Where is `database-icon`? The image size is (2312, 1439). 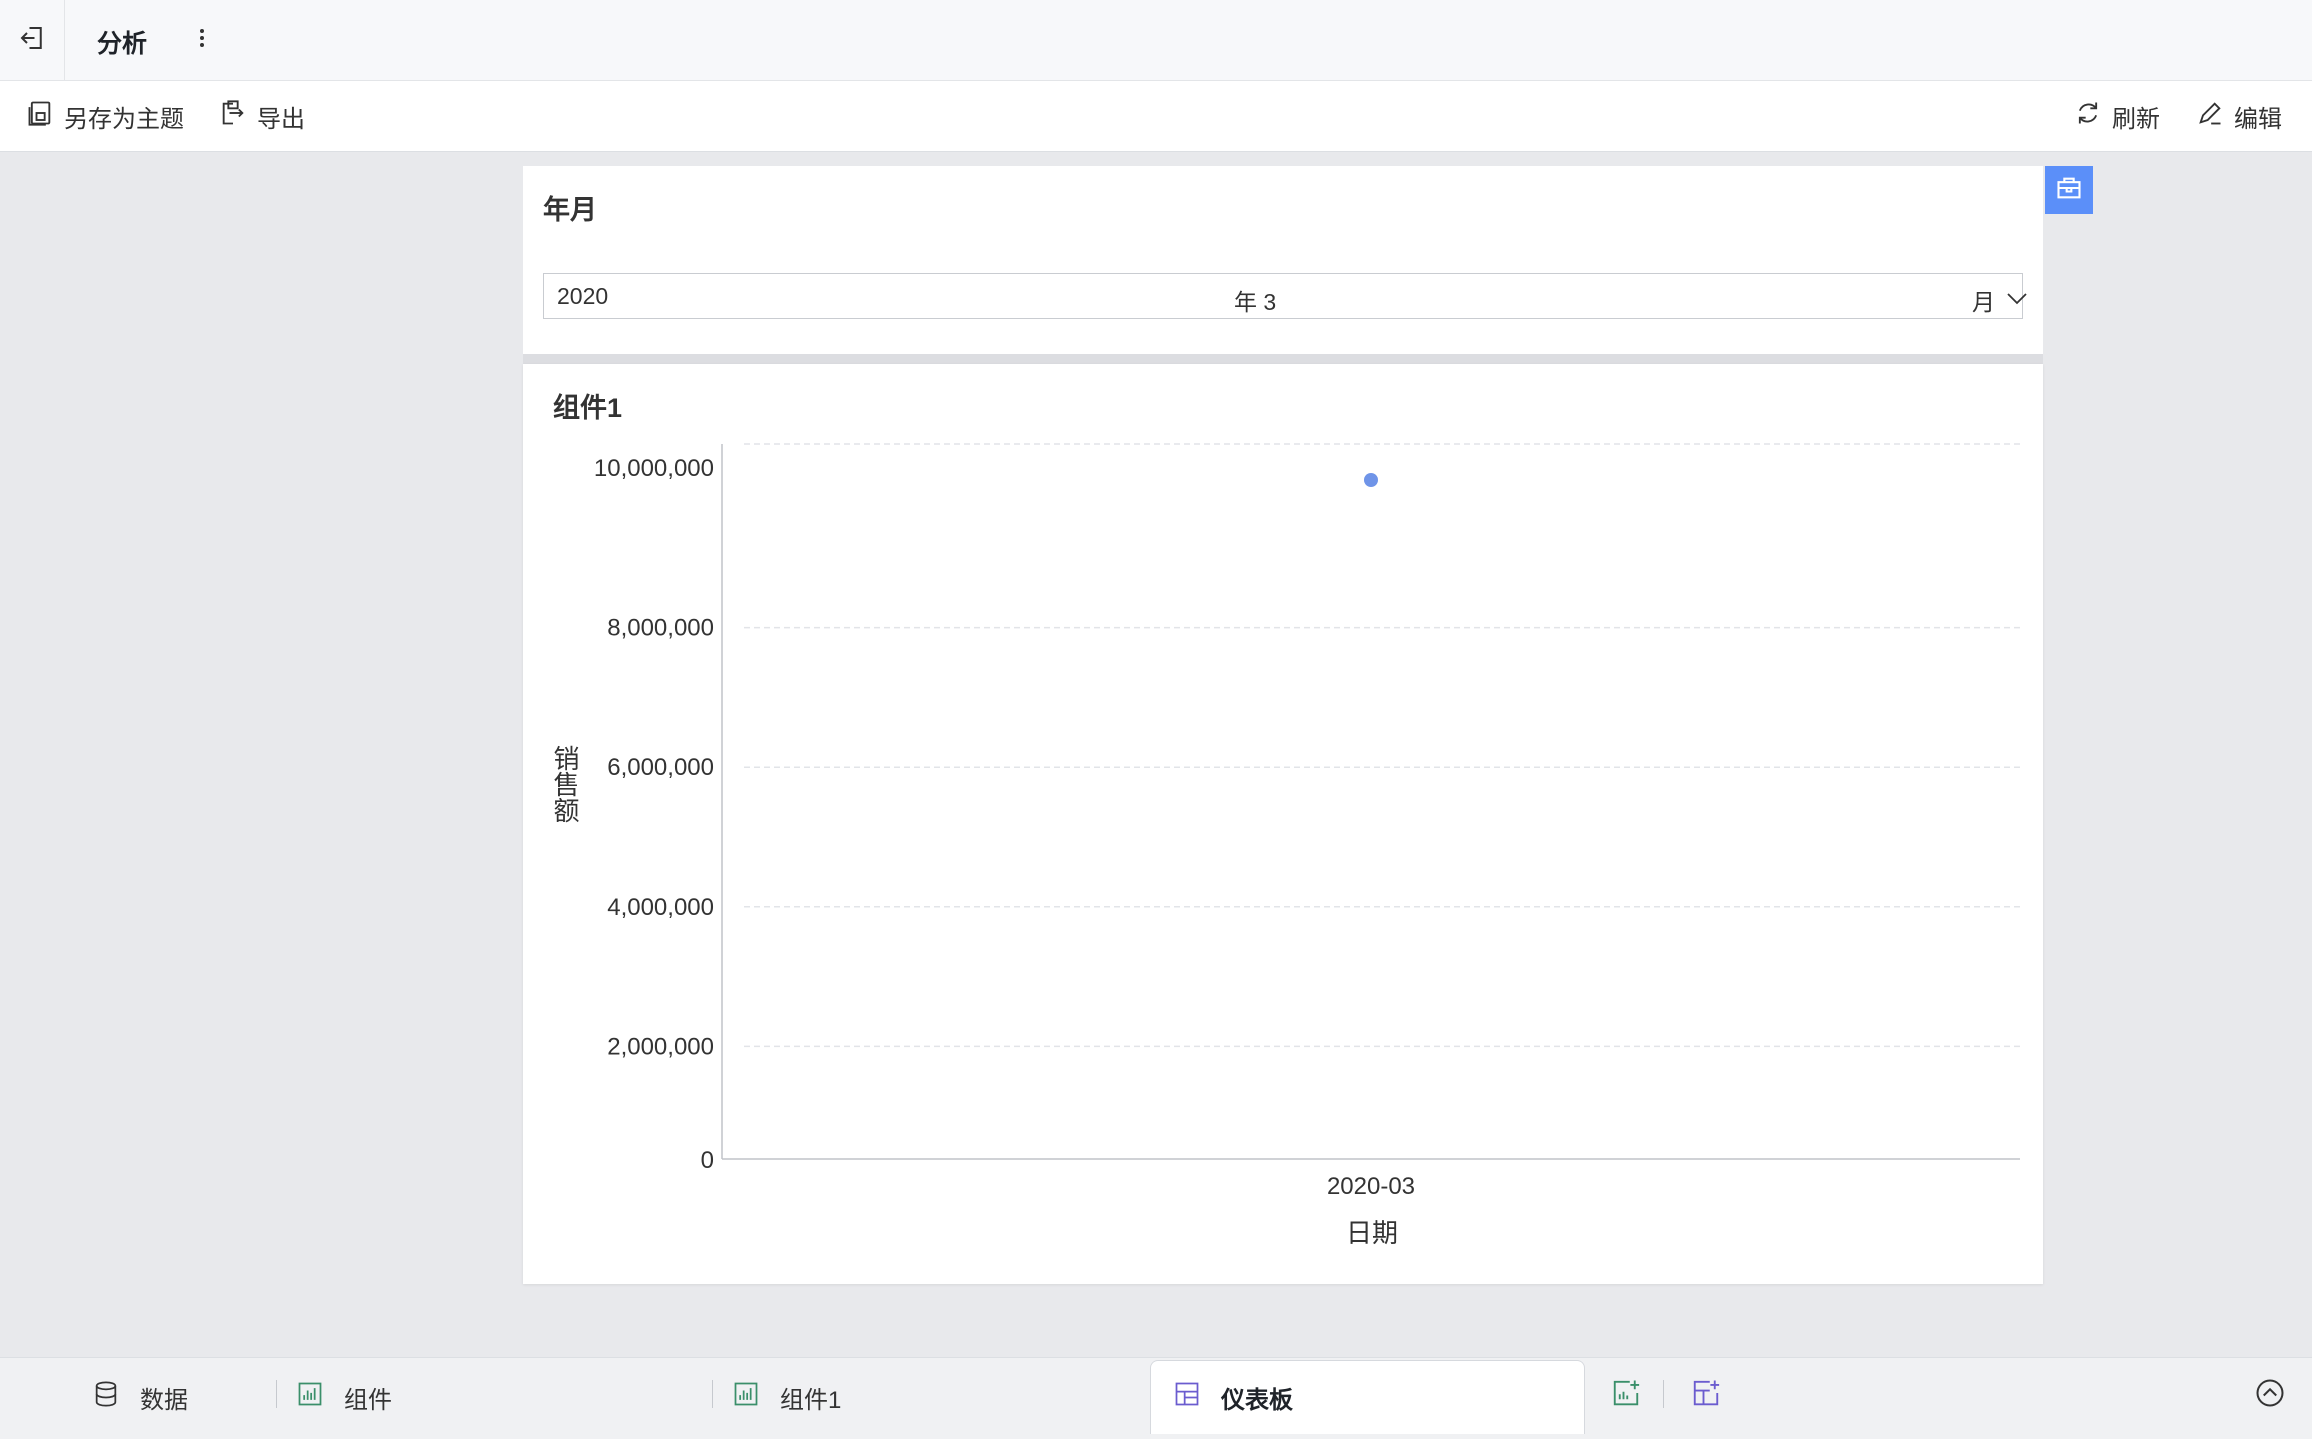 database-icon is located at coordinates (106, 1397).